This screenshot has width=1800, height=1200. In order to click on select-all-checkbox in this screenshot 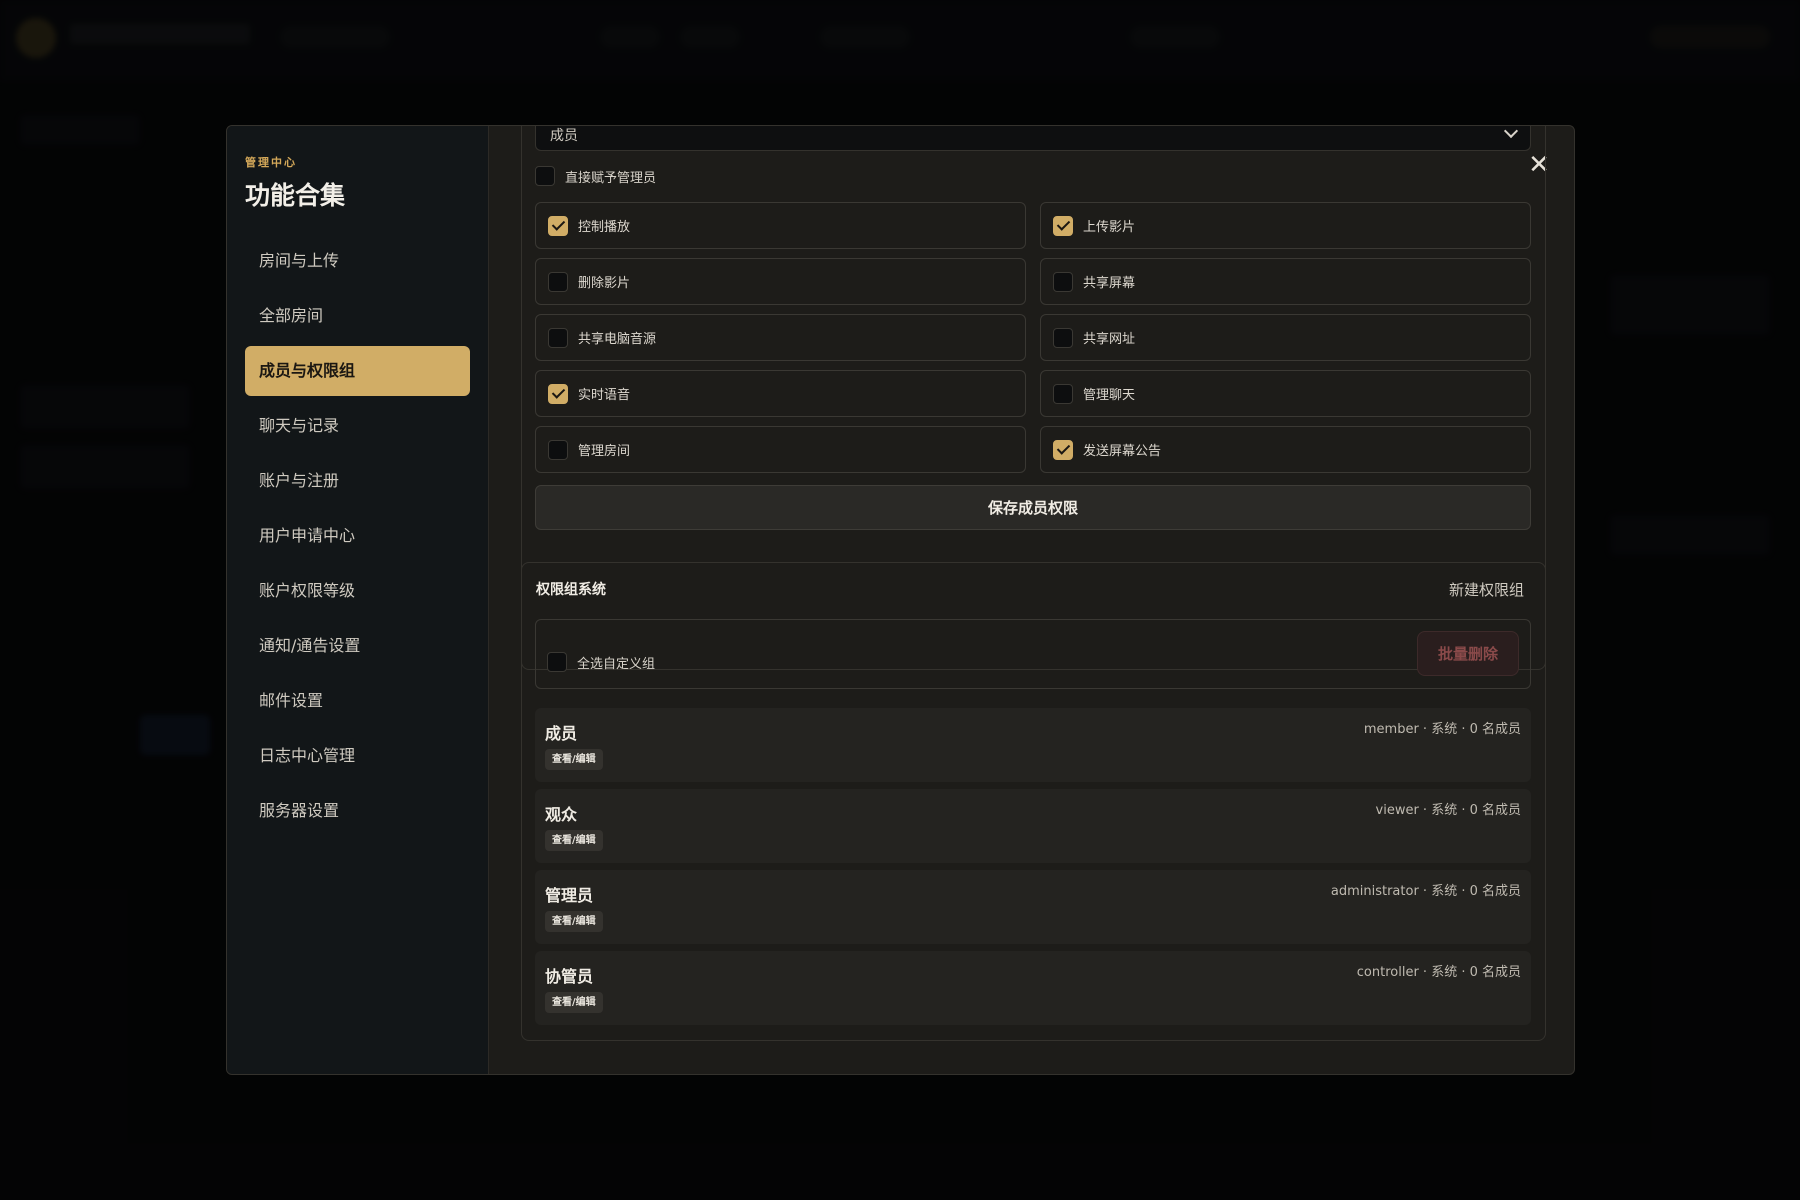, I will do `click(557, 662)`.